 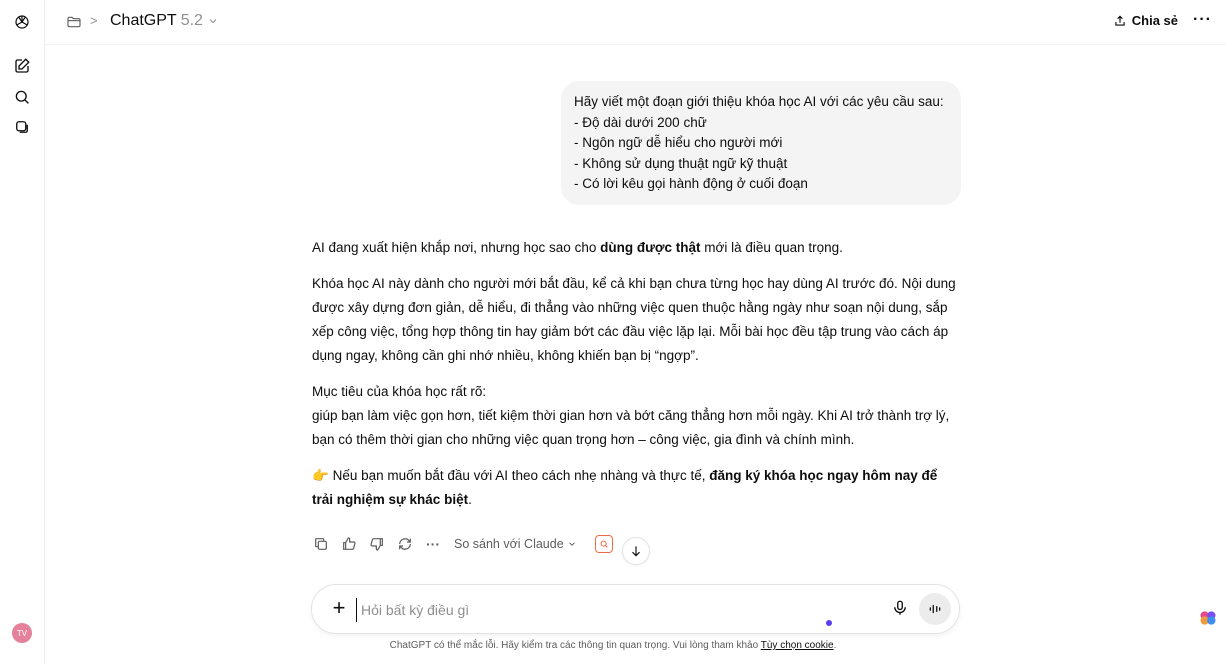 What do you see at coordinates (349, 544) in the screenshot?
I see `thumbs-up-icon` at bounding box center [349, 544].